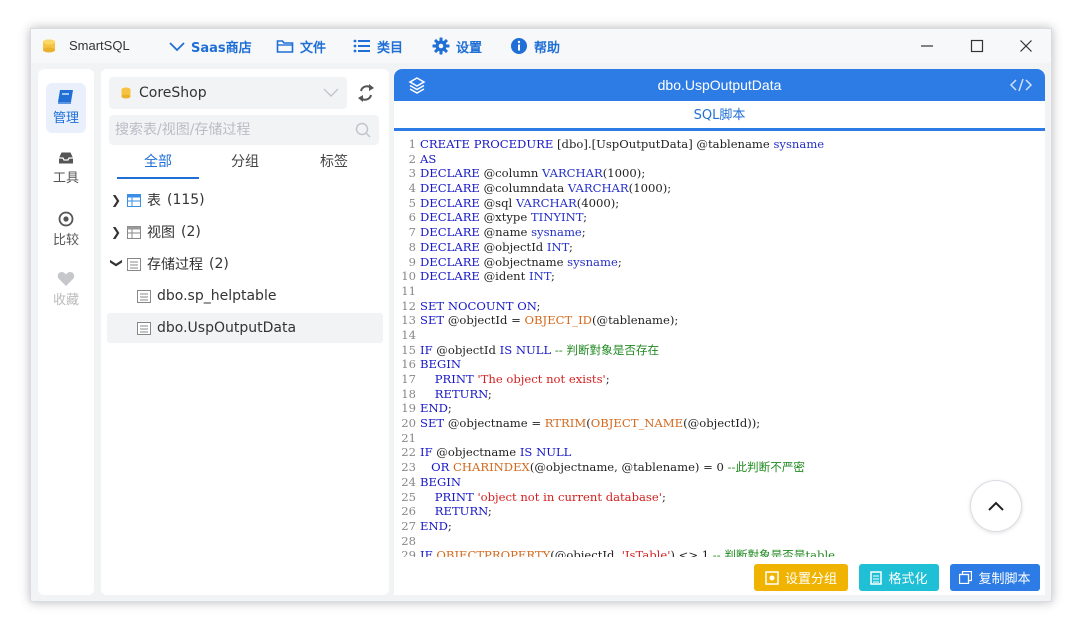 This screenshot has width=1080, height=631. Describe the element at coordinates (966, 577) in the screenshot. I see `copy-icon` at that location.